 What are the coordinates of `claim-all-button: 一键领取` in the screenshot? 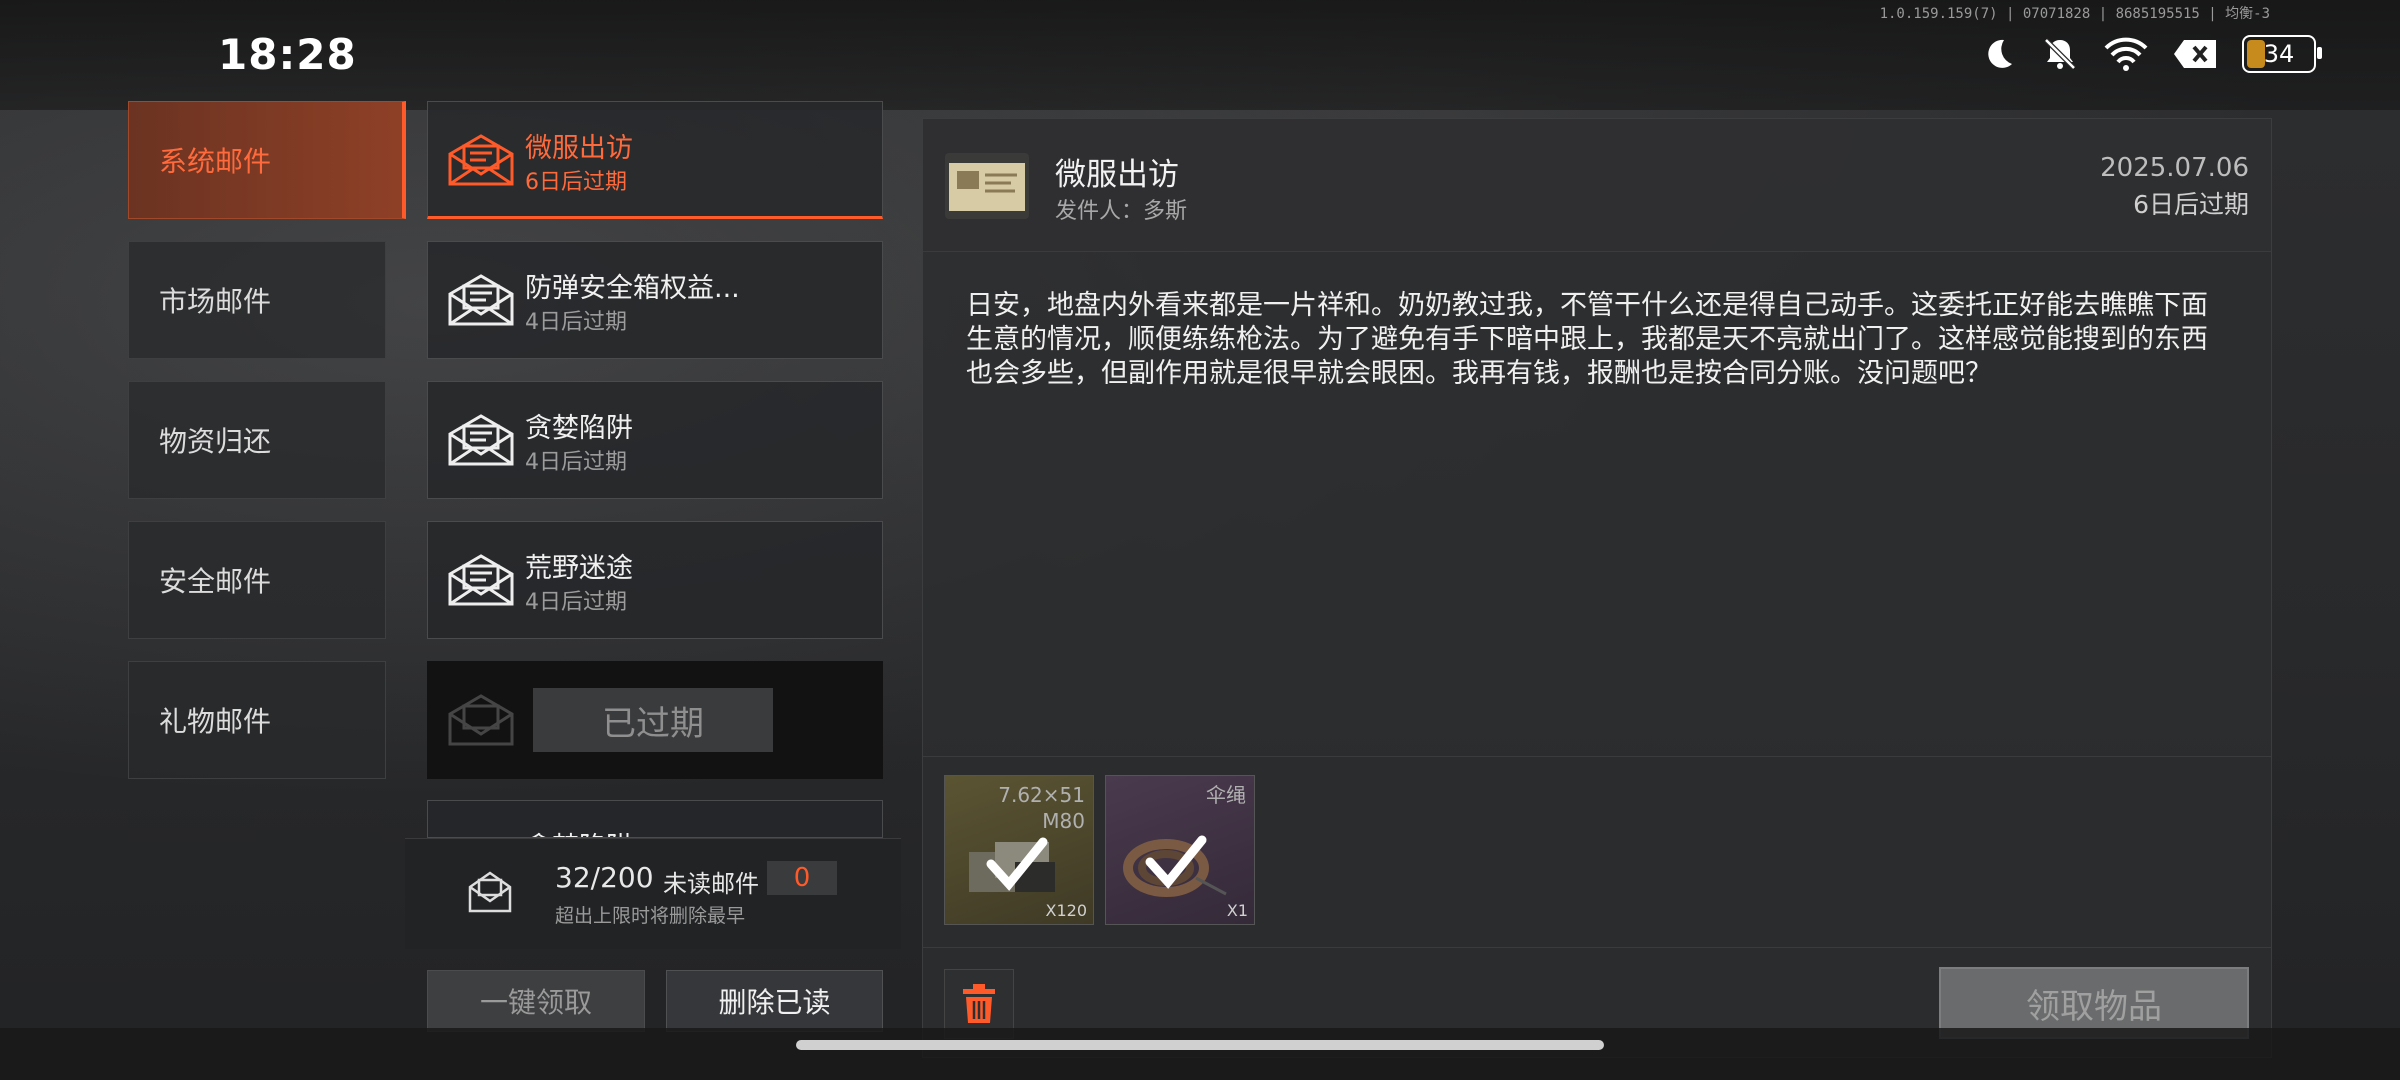 It's located at (536, 1001).